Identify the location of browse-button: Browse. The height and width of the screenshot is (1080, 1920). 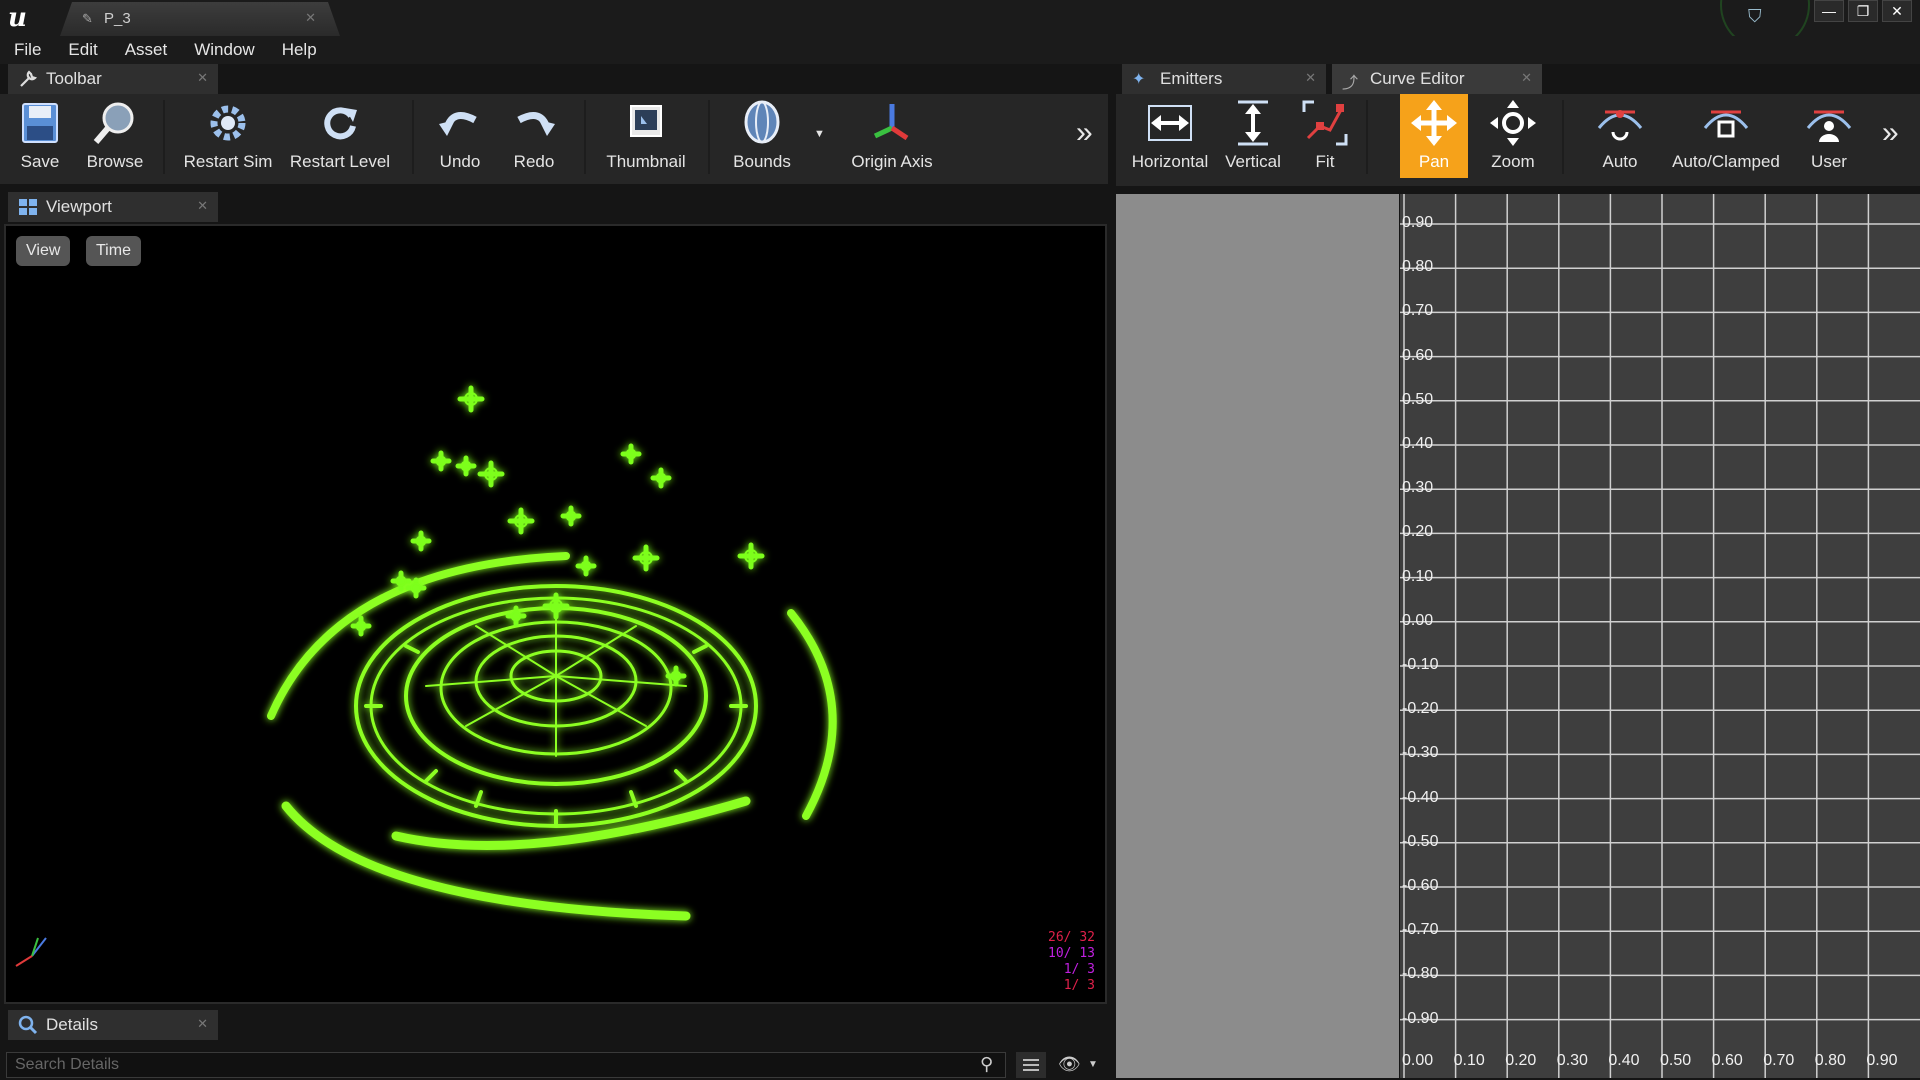
(115, 136).